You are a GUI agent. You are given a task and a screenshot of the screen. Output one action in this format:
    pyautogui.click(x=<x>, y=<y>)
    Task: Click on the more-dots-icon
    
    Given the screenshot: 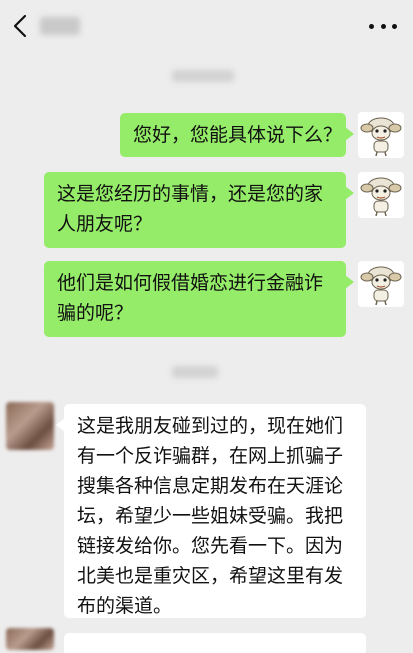 What is the action you would take?
    pyautogui.click(x=371, y=26)
    